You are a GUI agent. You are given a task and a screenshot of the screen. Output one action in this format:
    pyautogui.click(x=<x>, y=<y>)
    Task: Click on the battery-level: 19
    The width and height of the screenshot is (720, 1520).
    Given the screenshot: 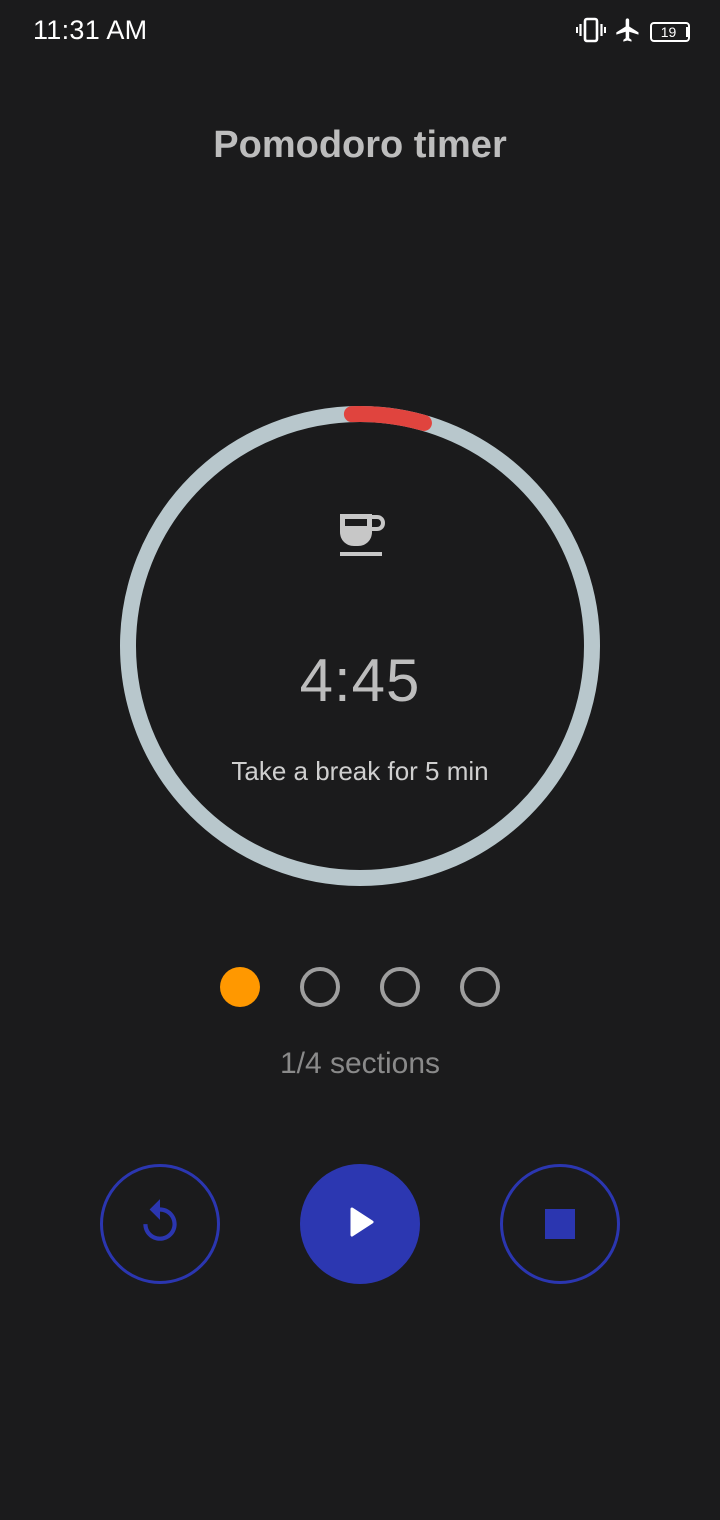 What is the action you would take?
    pyautogui.click(x=668, y=32)
    